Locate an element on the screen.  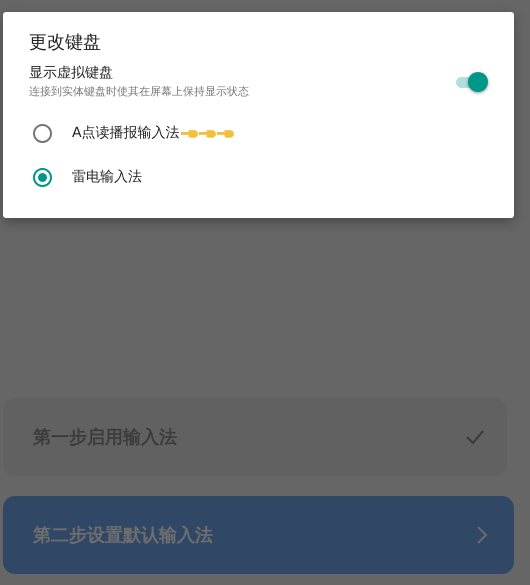
option-label: 雷电输入法 is located at coordinates (107, 177).